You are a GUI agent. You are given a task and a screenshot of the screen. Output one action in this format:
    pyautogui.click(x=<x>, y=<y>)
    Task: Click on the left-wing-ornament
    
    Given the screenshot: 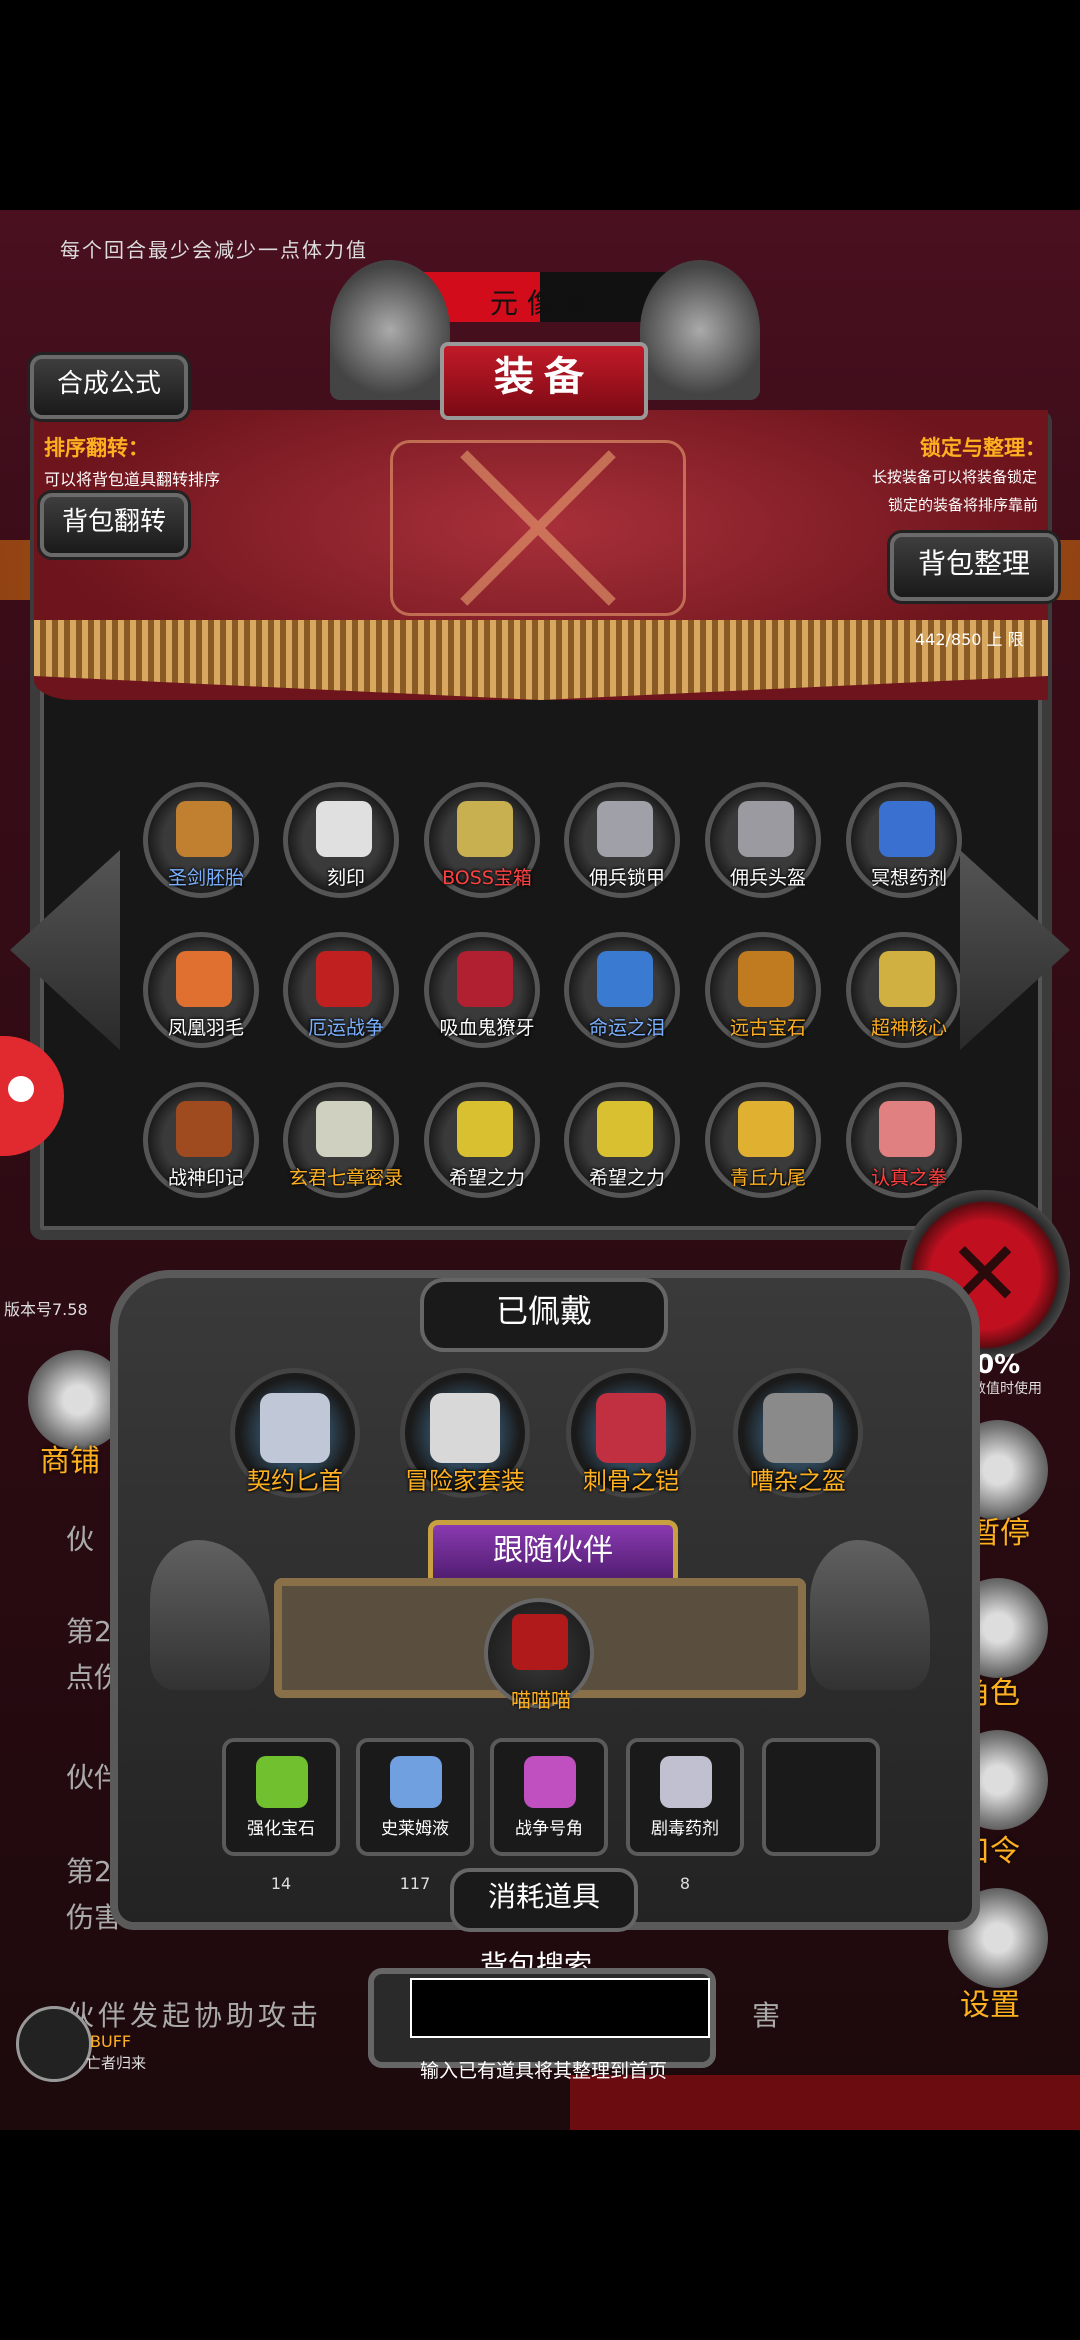 What is the action you would take?
    pyautogui.click(x=390, y=330)
    